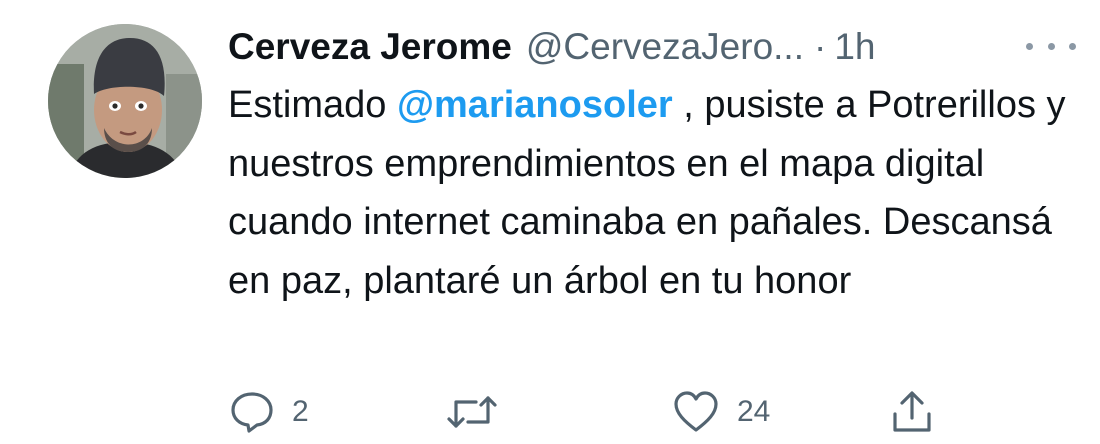 The width and height of the screenshot is (1100, 444). I want to click on retweet-button, so click(480, 412).